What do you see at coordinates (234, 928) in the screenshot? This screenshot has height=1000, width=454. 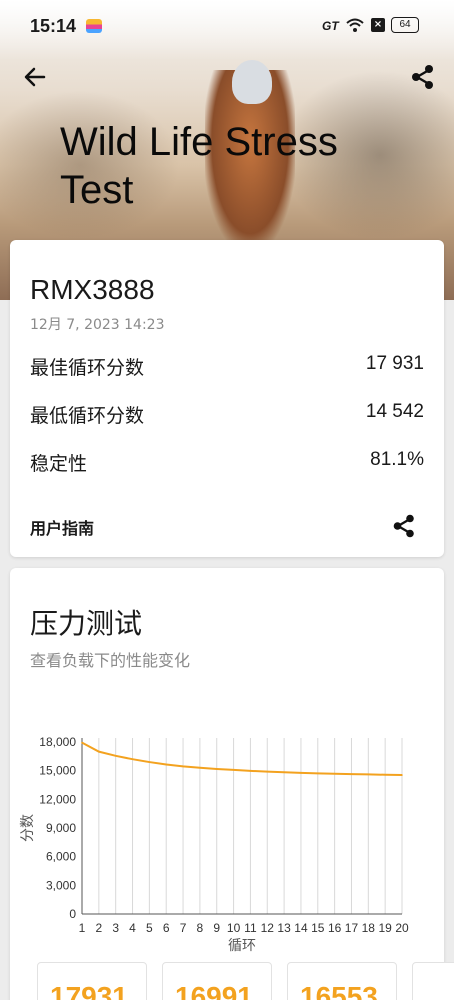 I see `x-tick-label: 10` at bounding box center [234, 928].